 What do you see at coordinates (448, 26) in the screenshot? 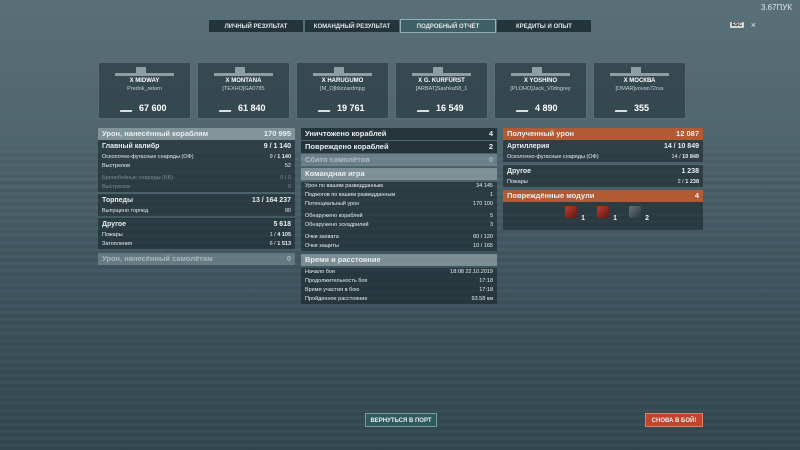
I see `tab-detailed: ПОДРОБНЫЙ ОТЧЁТ` at bounding box center [448, 26].